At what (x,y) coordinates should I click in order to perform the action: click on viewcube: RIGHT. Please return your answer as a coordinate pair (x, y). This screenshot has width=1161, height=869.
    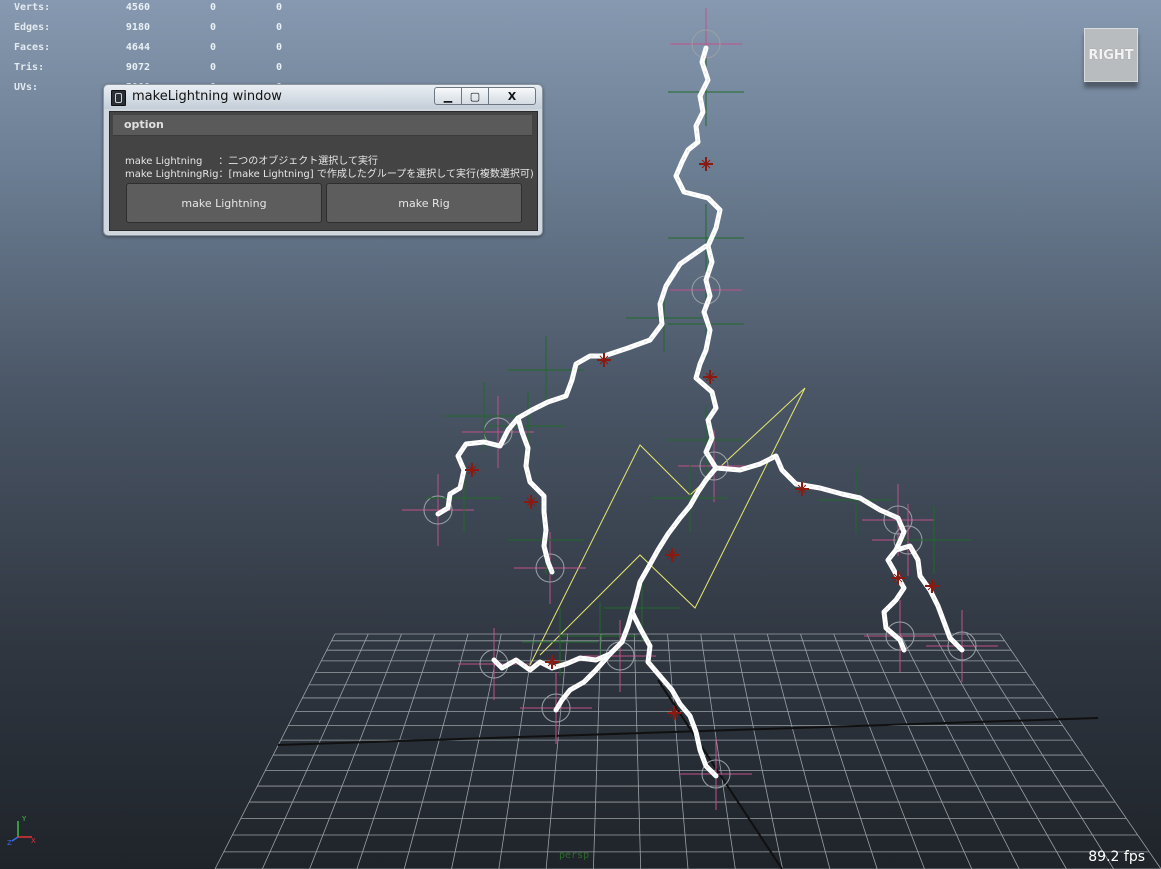
    Looking at the image, I should click on (1111, 55).